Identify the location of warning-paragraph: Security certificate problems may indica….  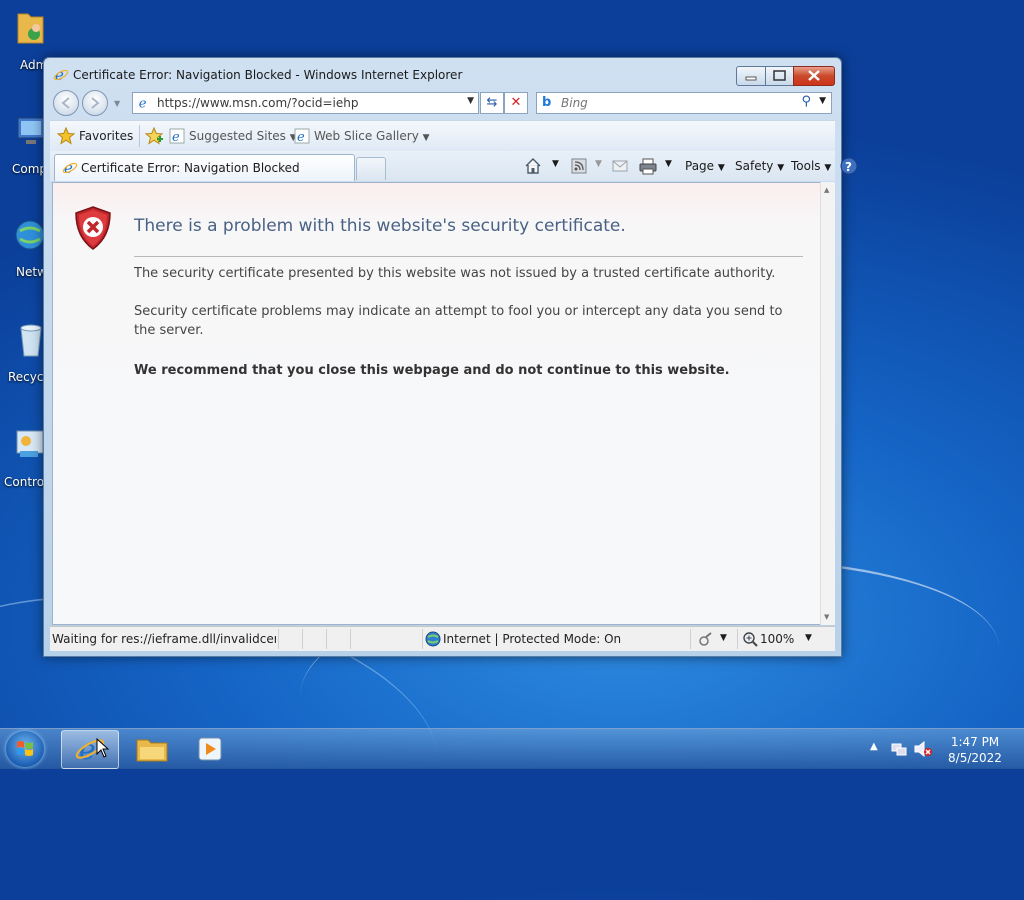
(458, 321).